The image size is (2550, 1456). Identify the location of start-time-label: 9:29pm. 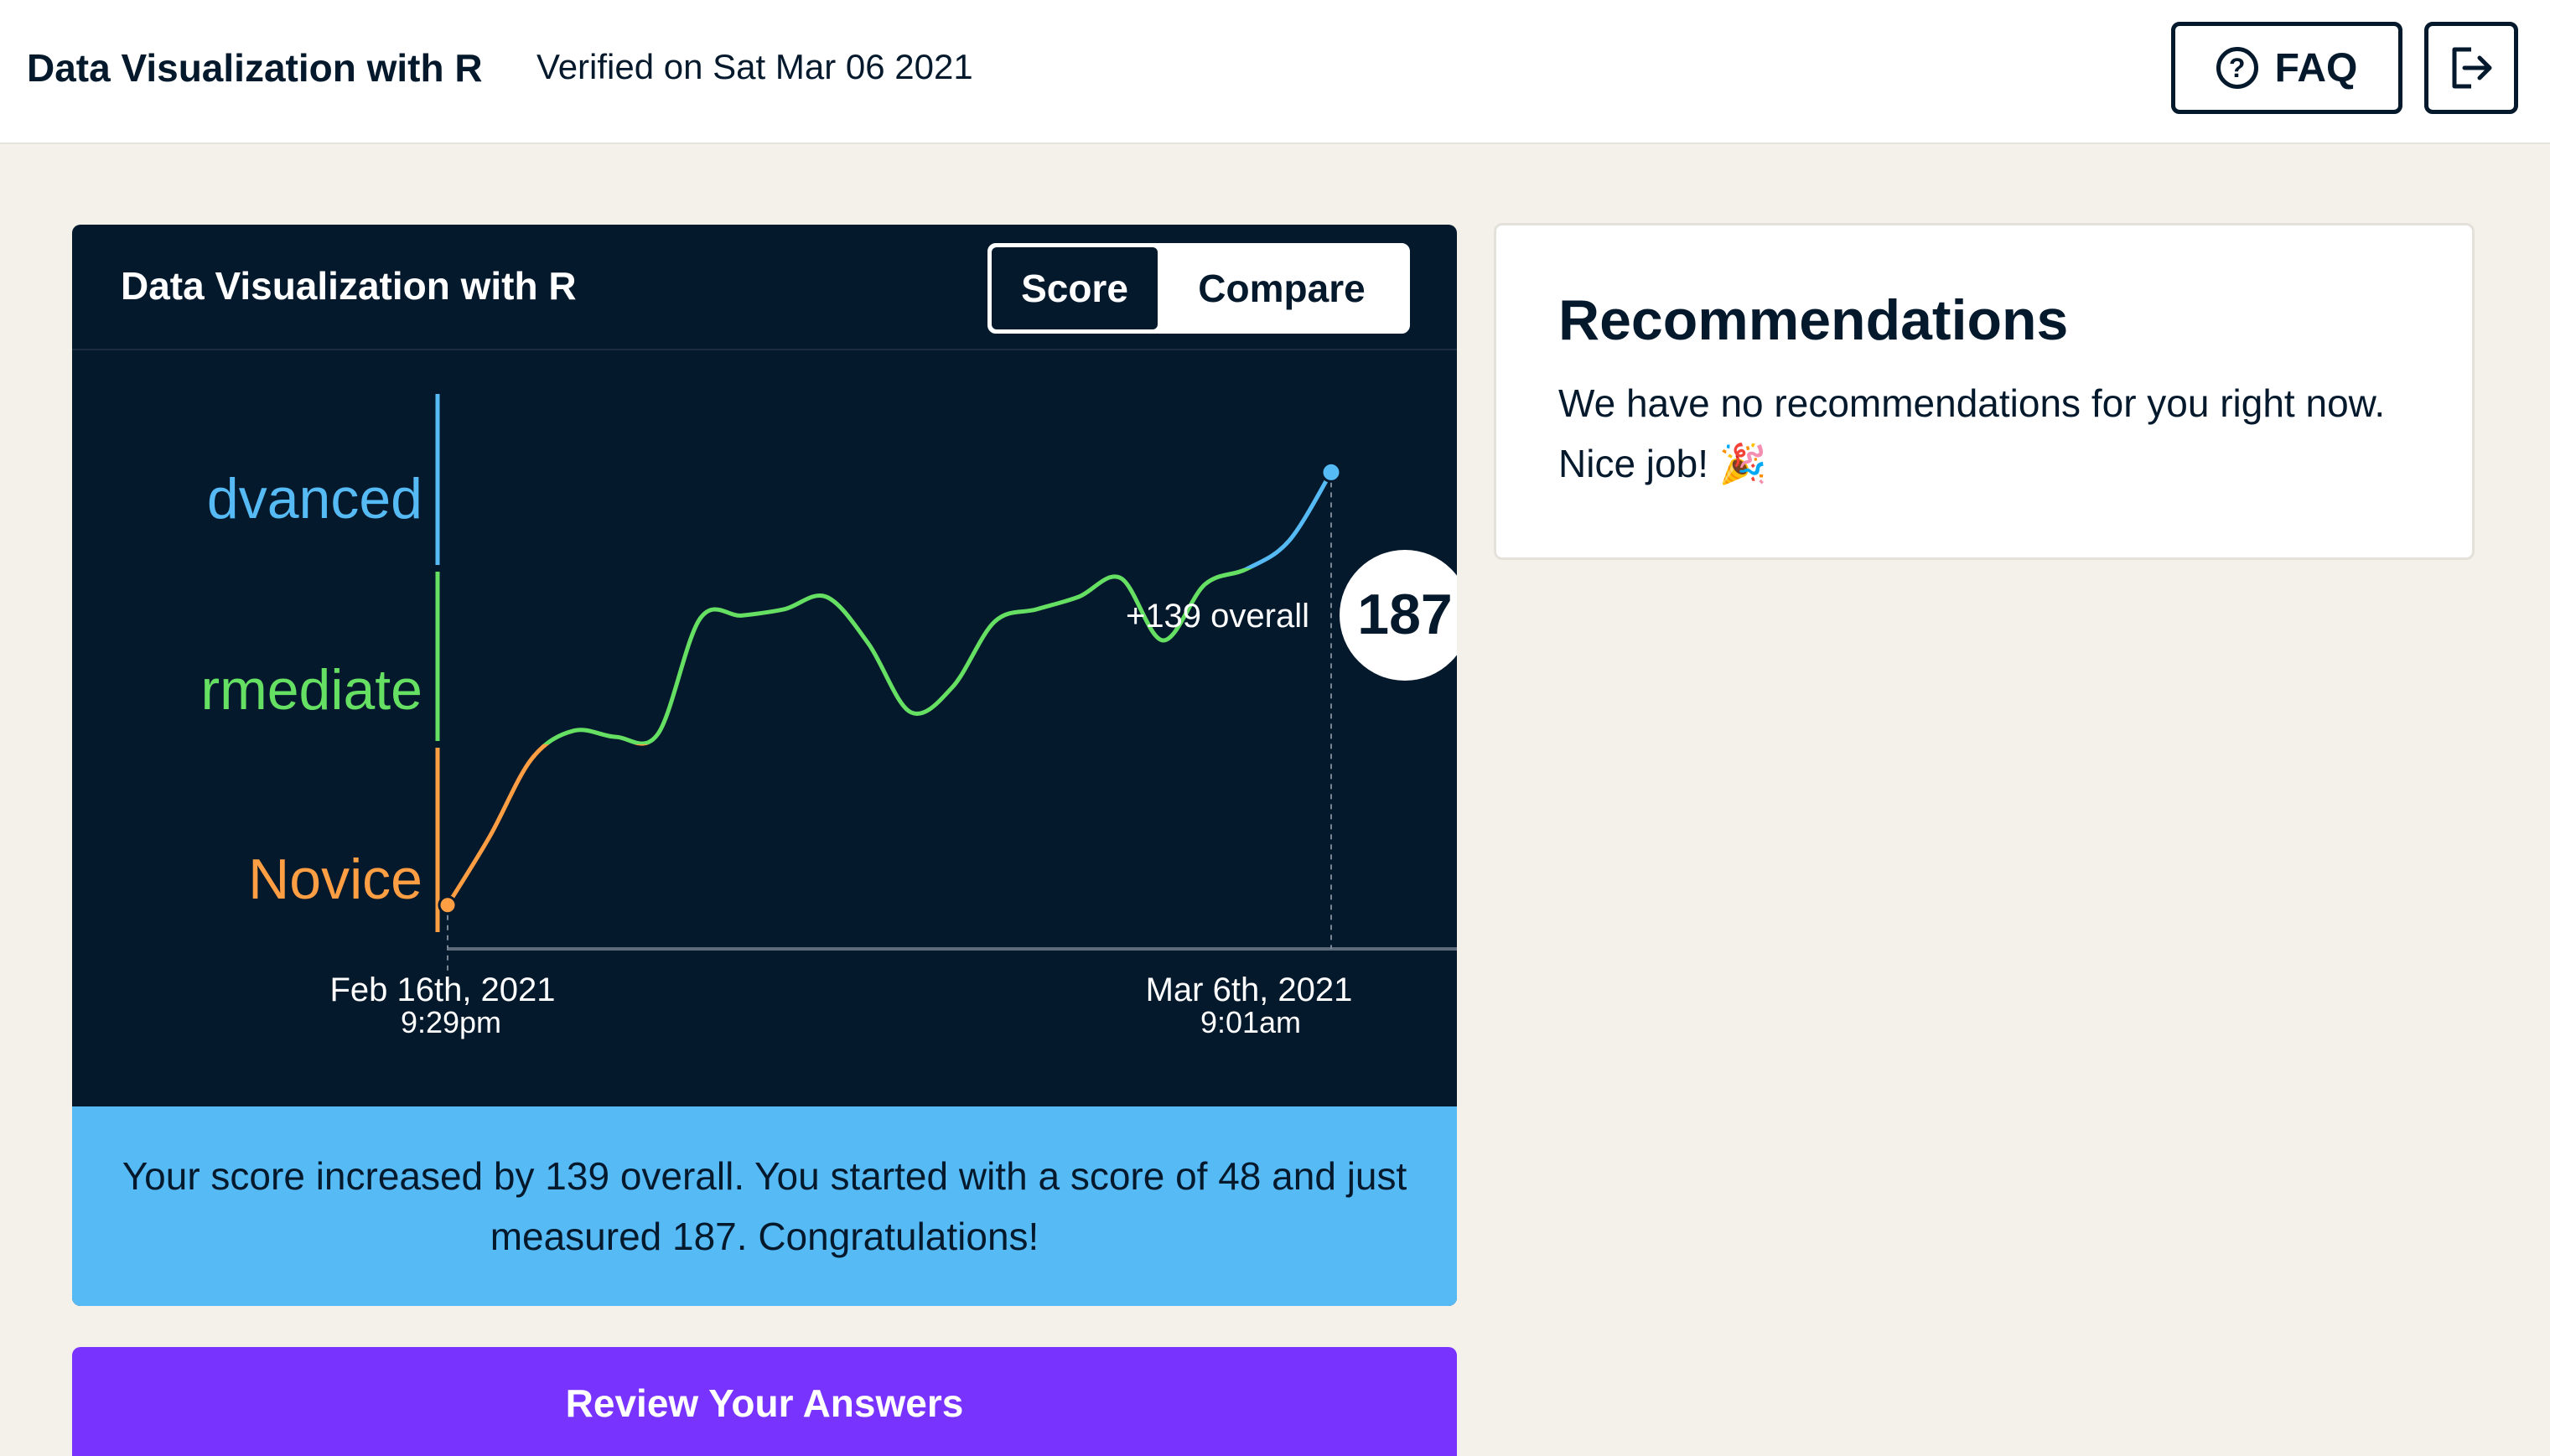
(451, 1022).